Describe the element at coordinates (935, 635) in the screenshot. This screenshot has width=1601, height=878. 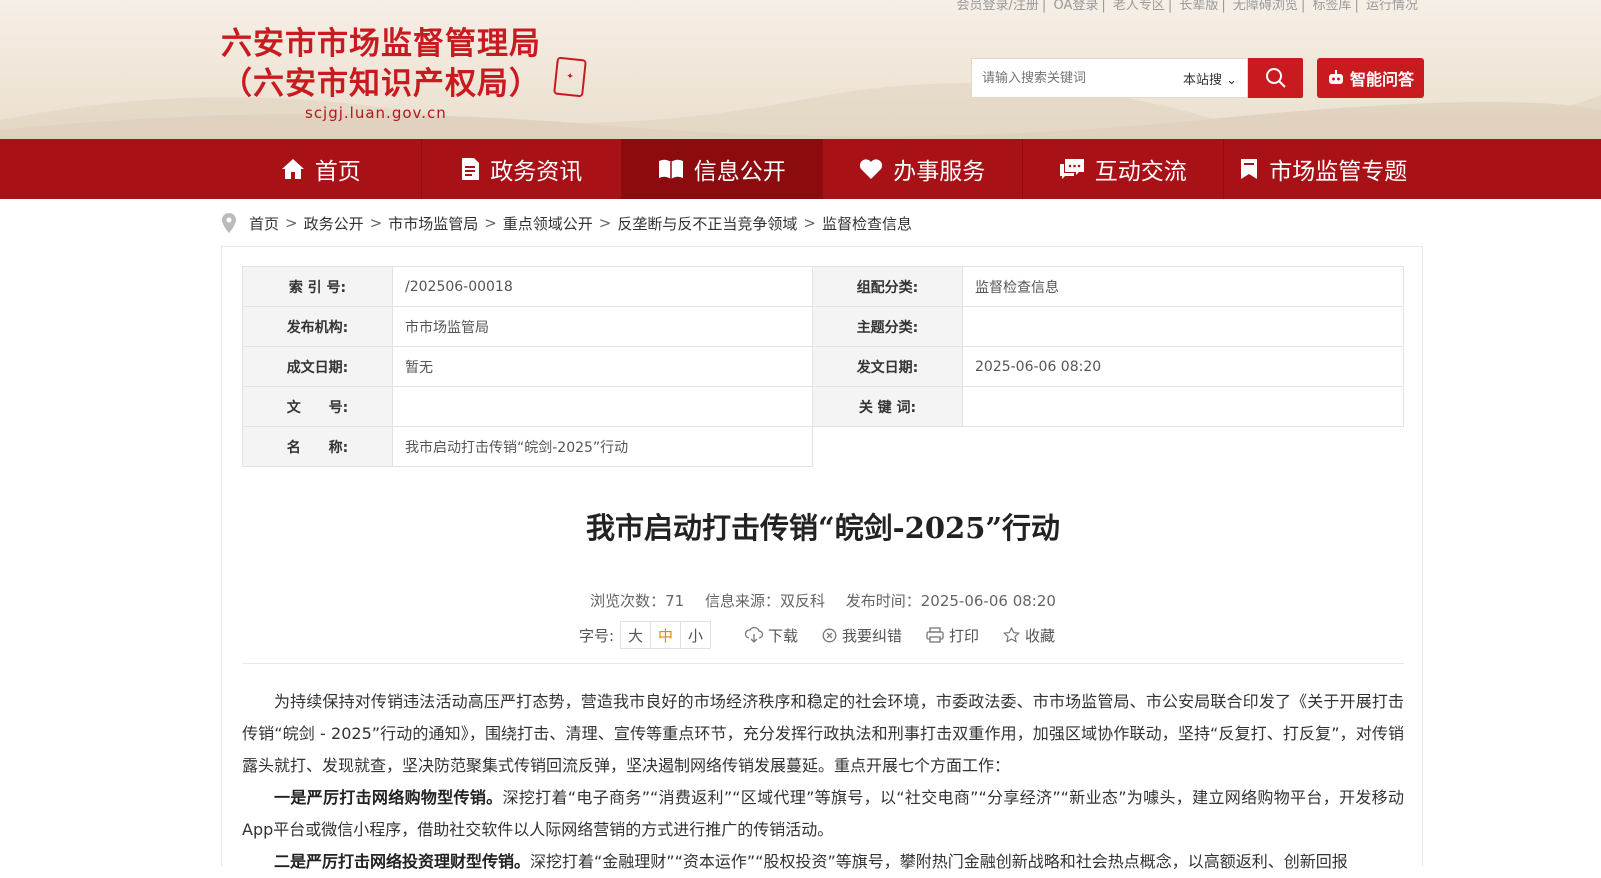
I see `printer-icon` at that location.